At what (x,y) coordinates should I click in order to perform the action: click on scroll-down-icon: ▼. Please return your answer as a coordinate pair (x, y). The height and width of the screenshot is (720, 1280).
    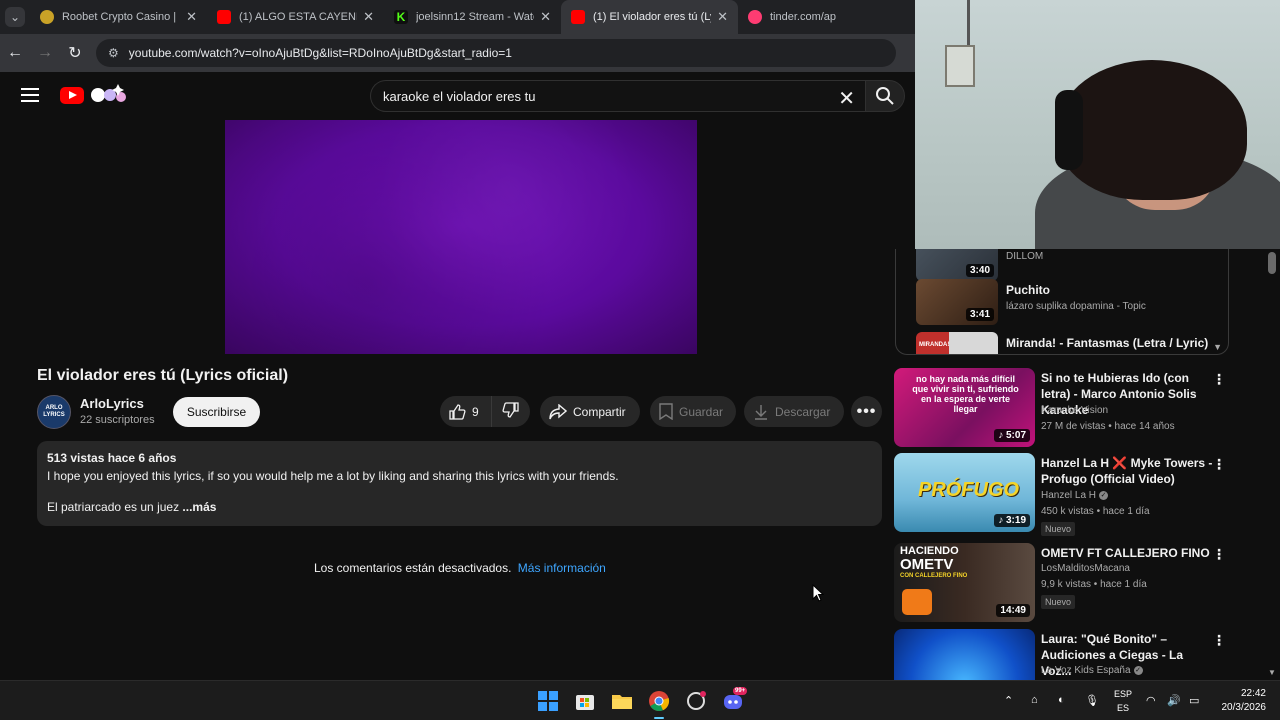
    Looking at the image, I should click on (1272, 672).